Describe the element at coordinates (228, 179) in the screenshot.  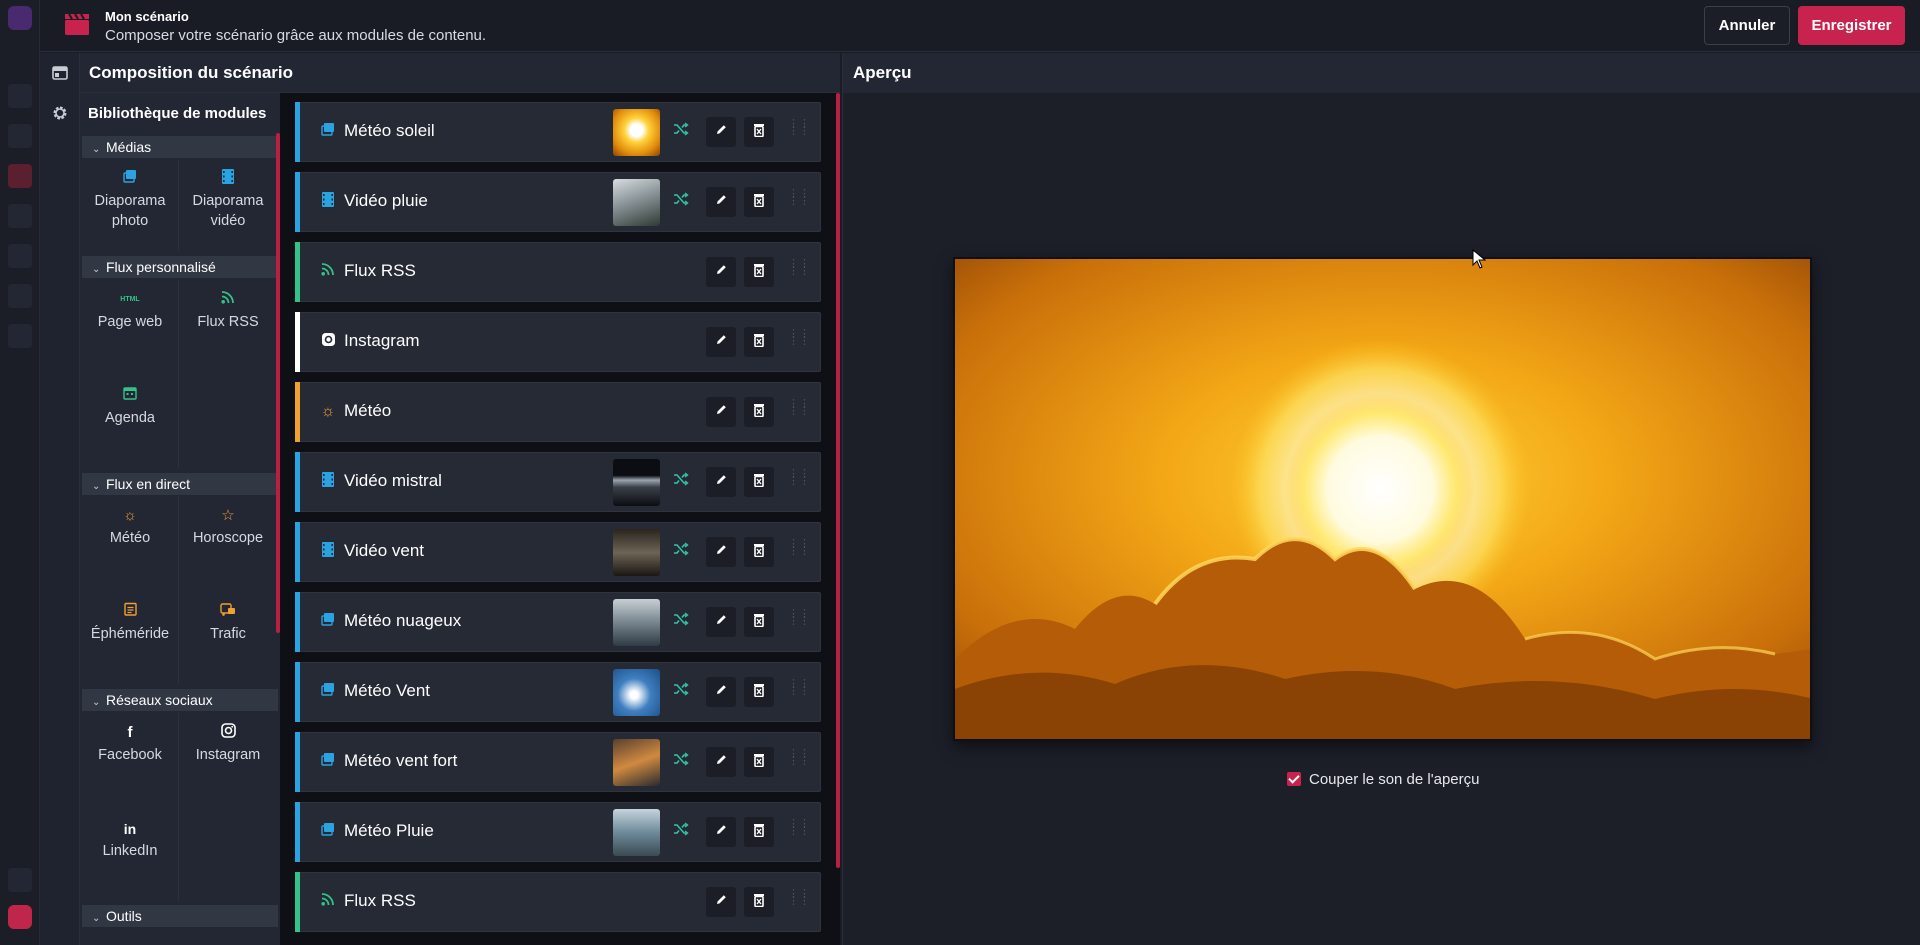
I see `film-icon` at that location.